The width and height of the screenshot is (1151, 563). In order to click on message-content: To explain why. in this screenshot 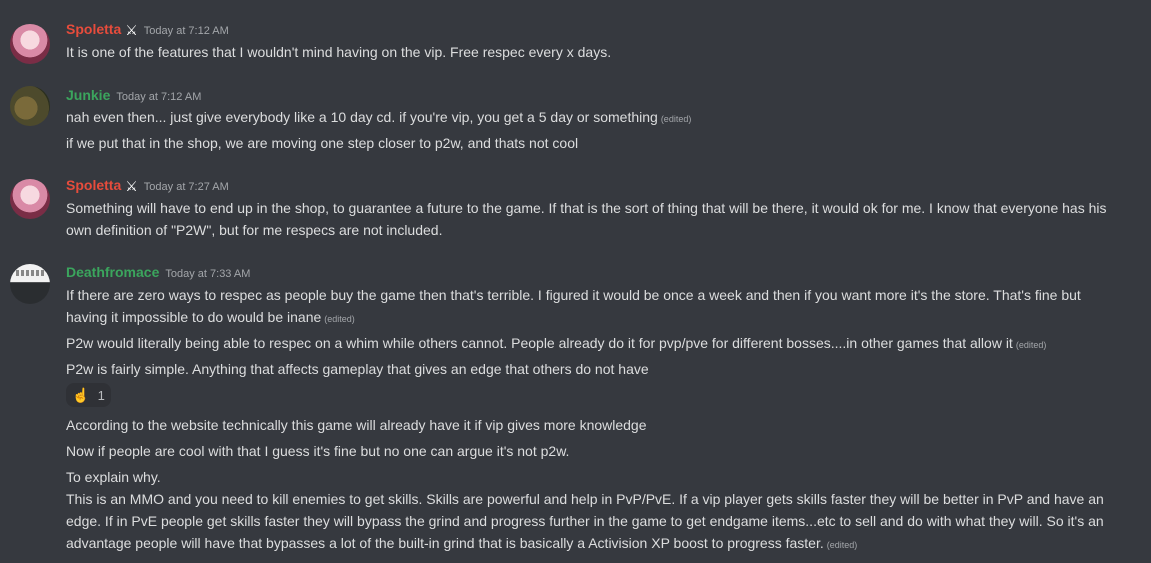, I will do `click(113, 477)`.